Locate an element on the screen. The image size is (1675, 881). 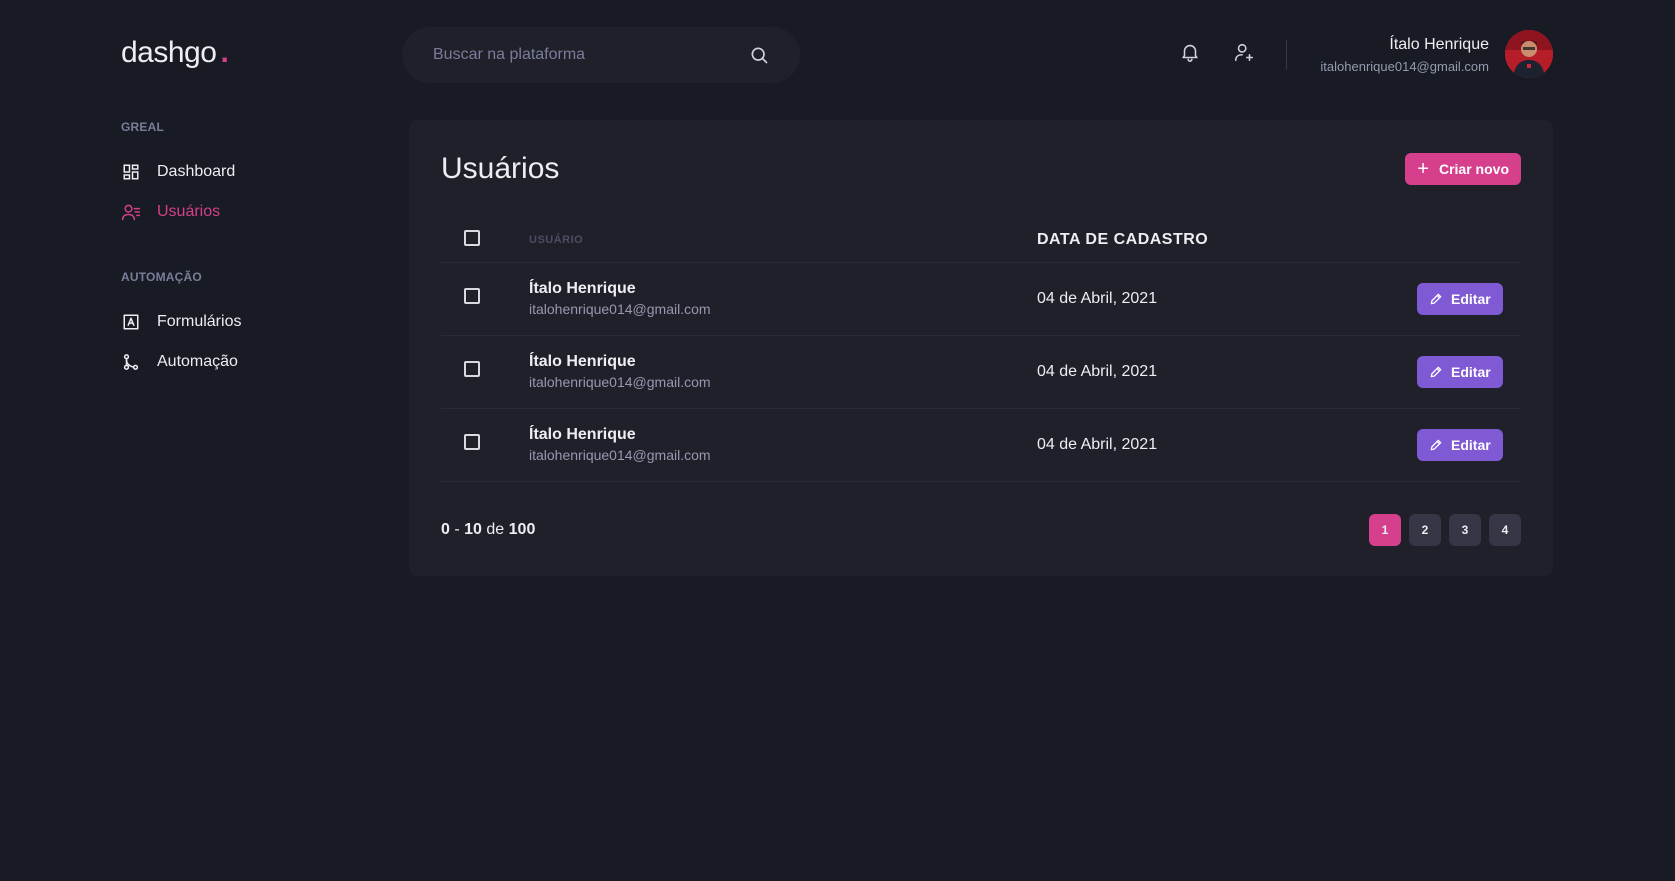
avatar is located at coordinates (1529, 54).